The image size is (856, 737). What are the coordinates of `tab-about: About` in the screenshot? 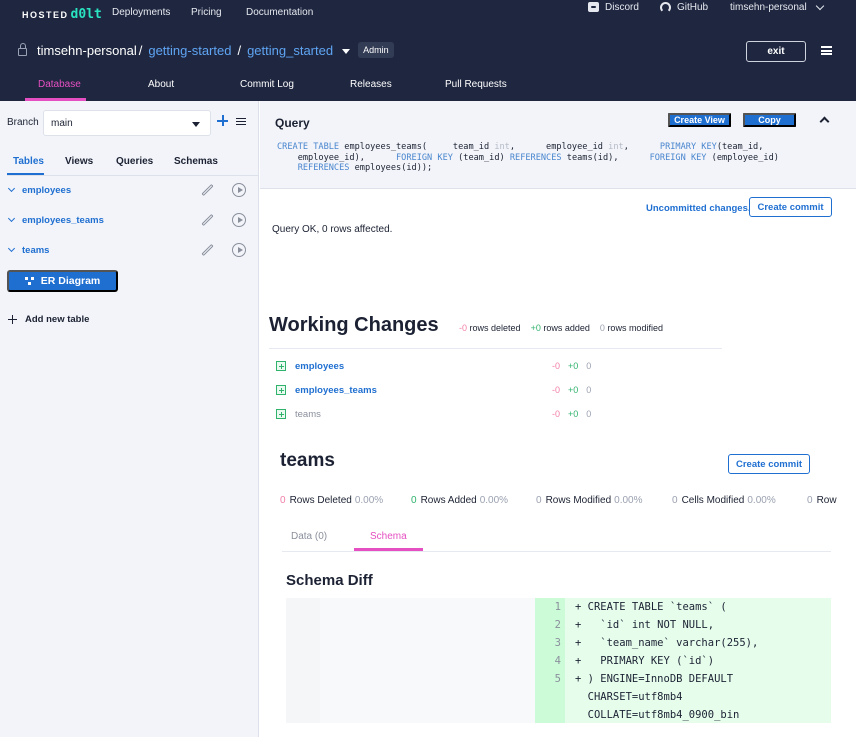 It's located at (161, 84).